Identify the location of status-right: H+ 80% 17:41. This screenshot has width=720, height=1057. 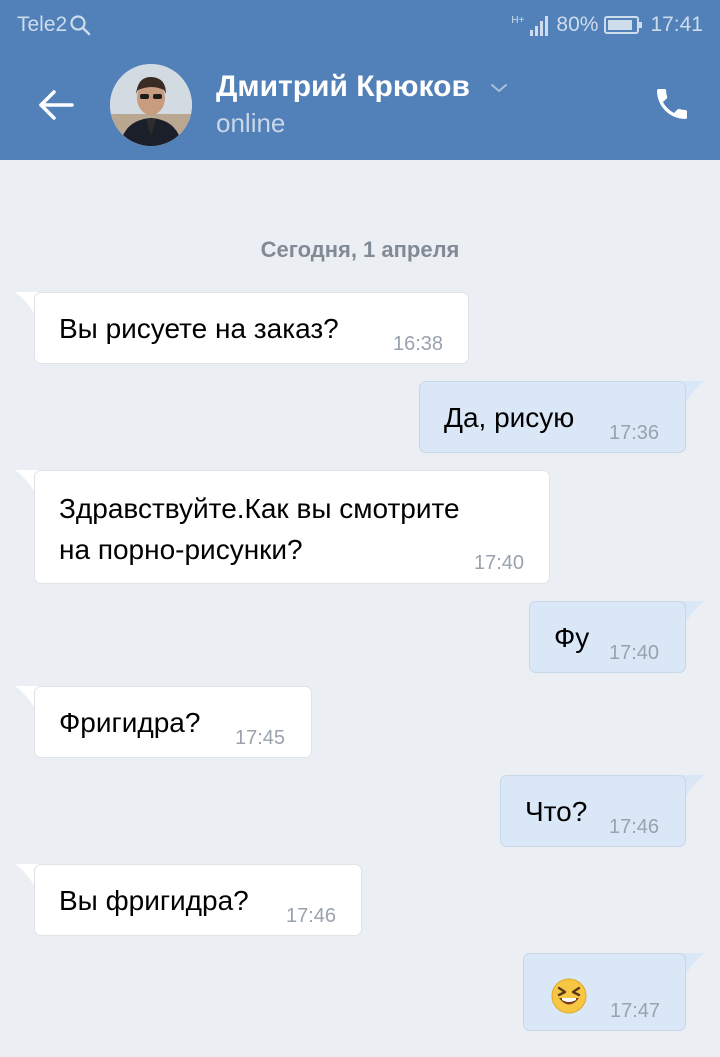
(607, 25).